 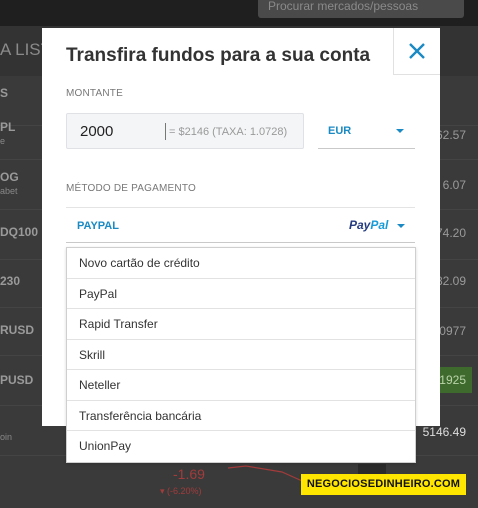 What do you see at coordinates (189, 474) in the screenshot?
I see `price-change: -1.69` at bounding box center [189, 474].